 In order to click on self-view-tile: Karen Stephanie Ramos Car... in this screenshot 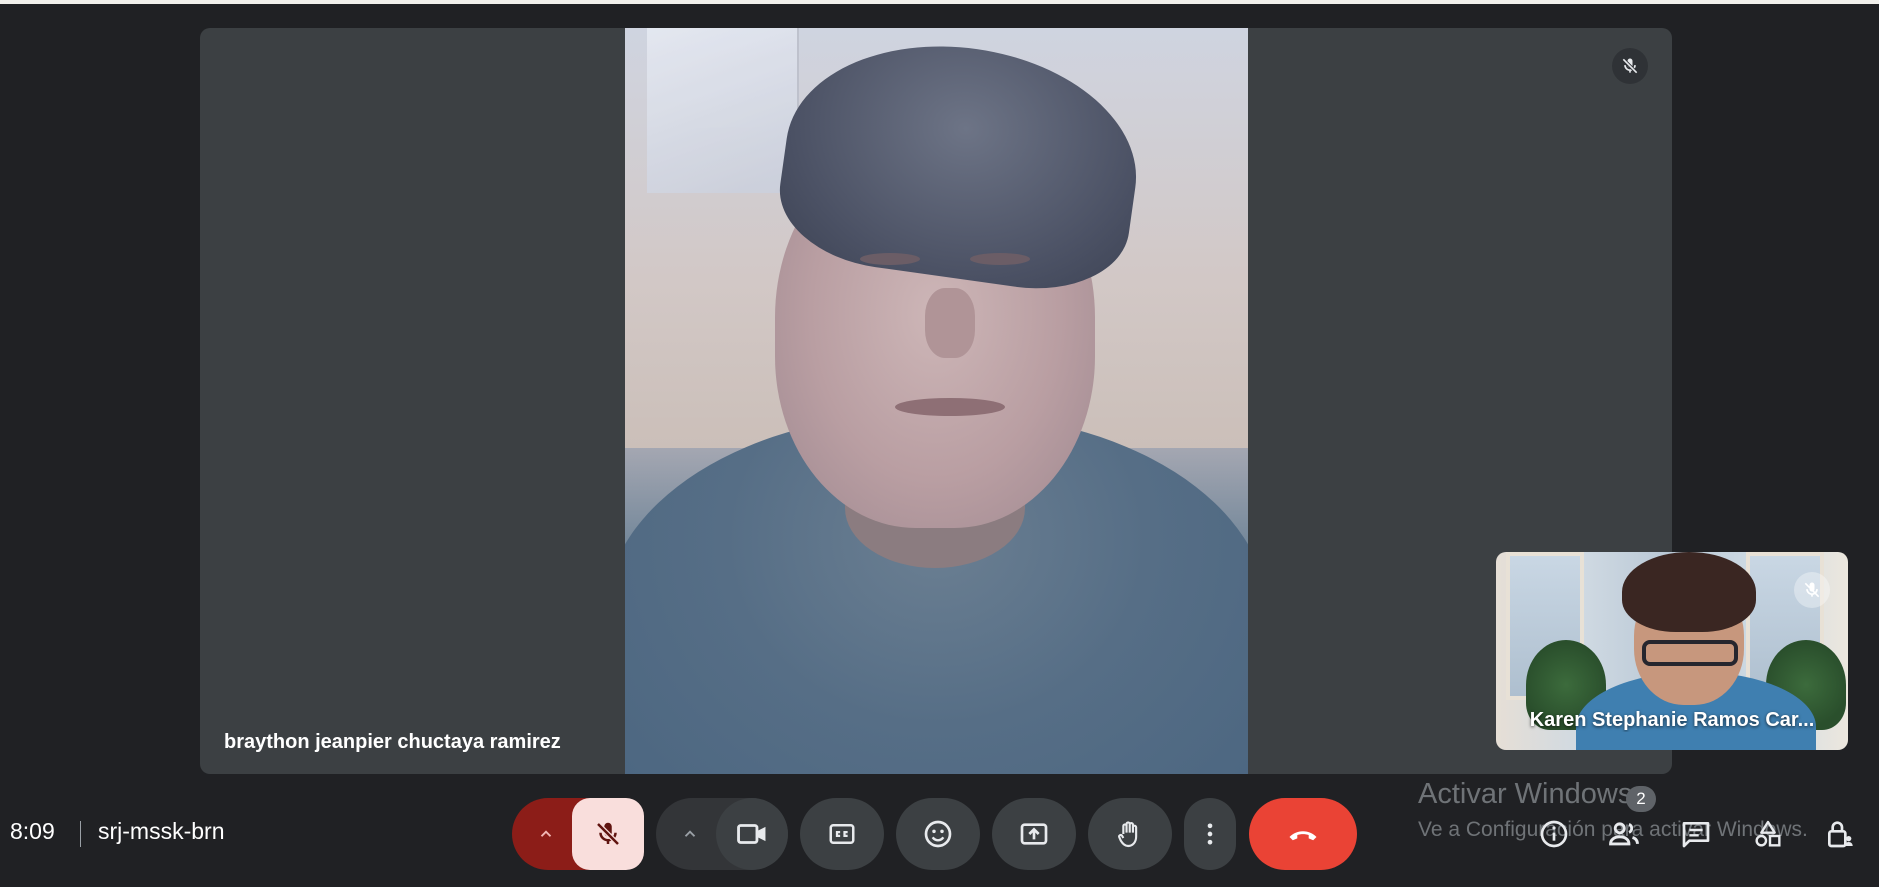, I will do `click(1672, 651)`.